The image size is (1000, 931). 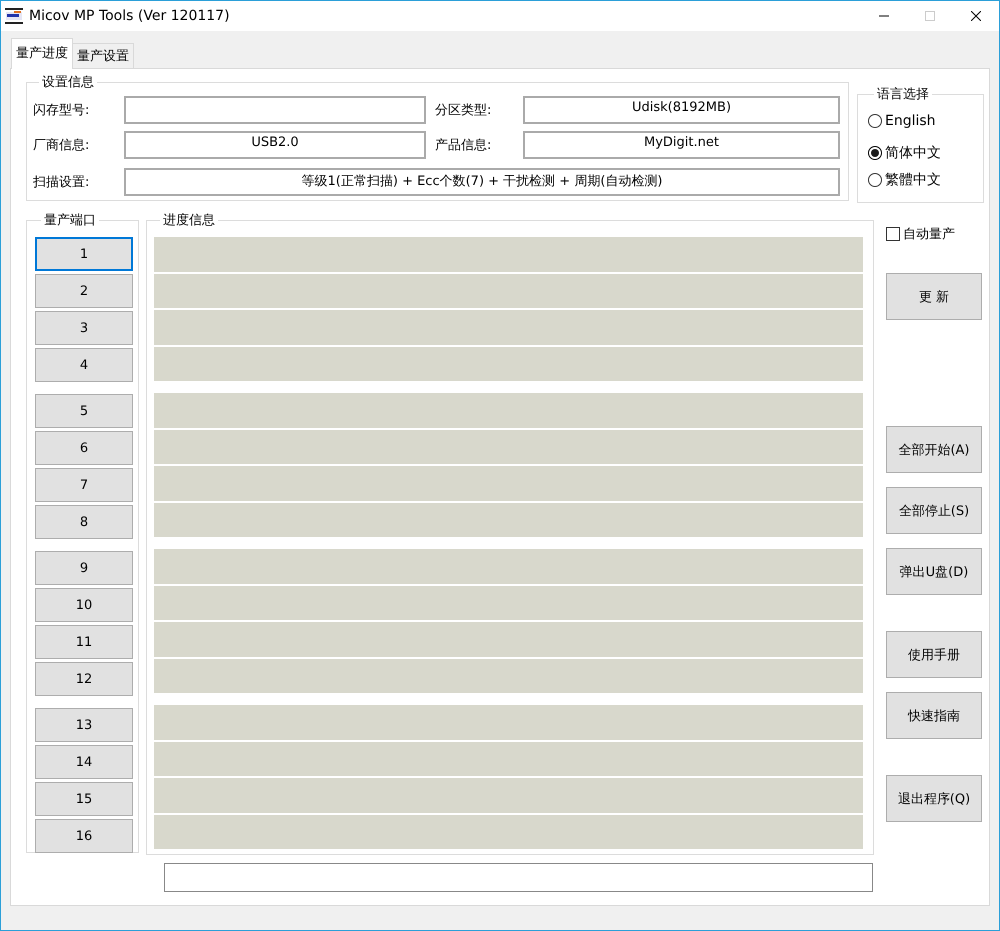 I want to click on text-field: USB2.0, so click(x=275, y=144).